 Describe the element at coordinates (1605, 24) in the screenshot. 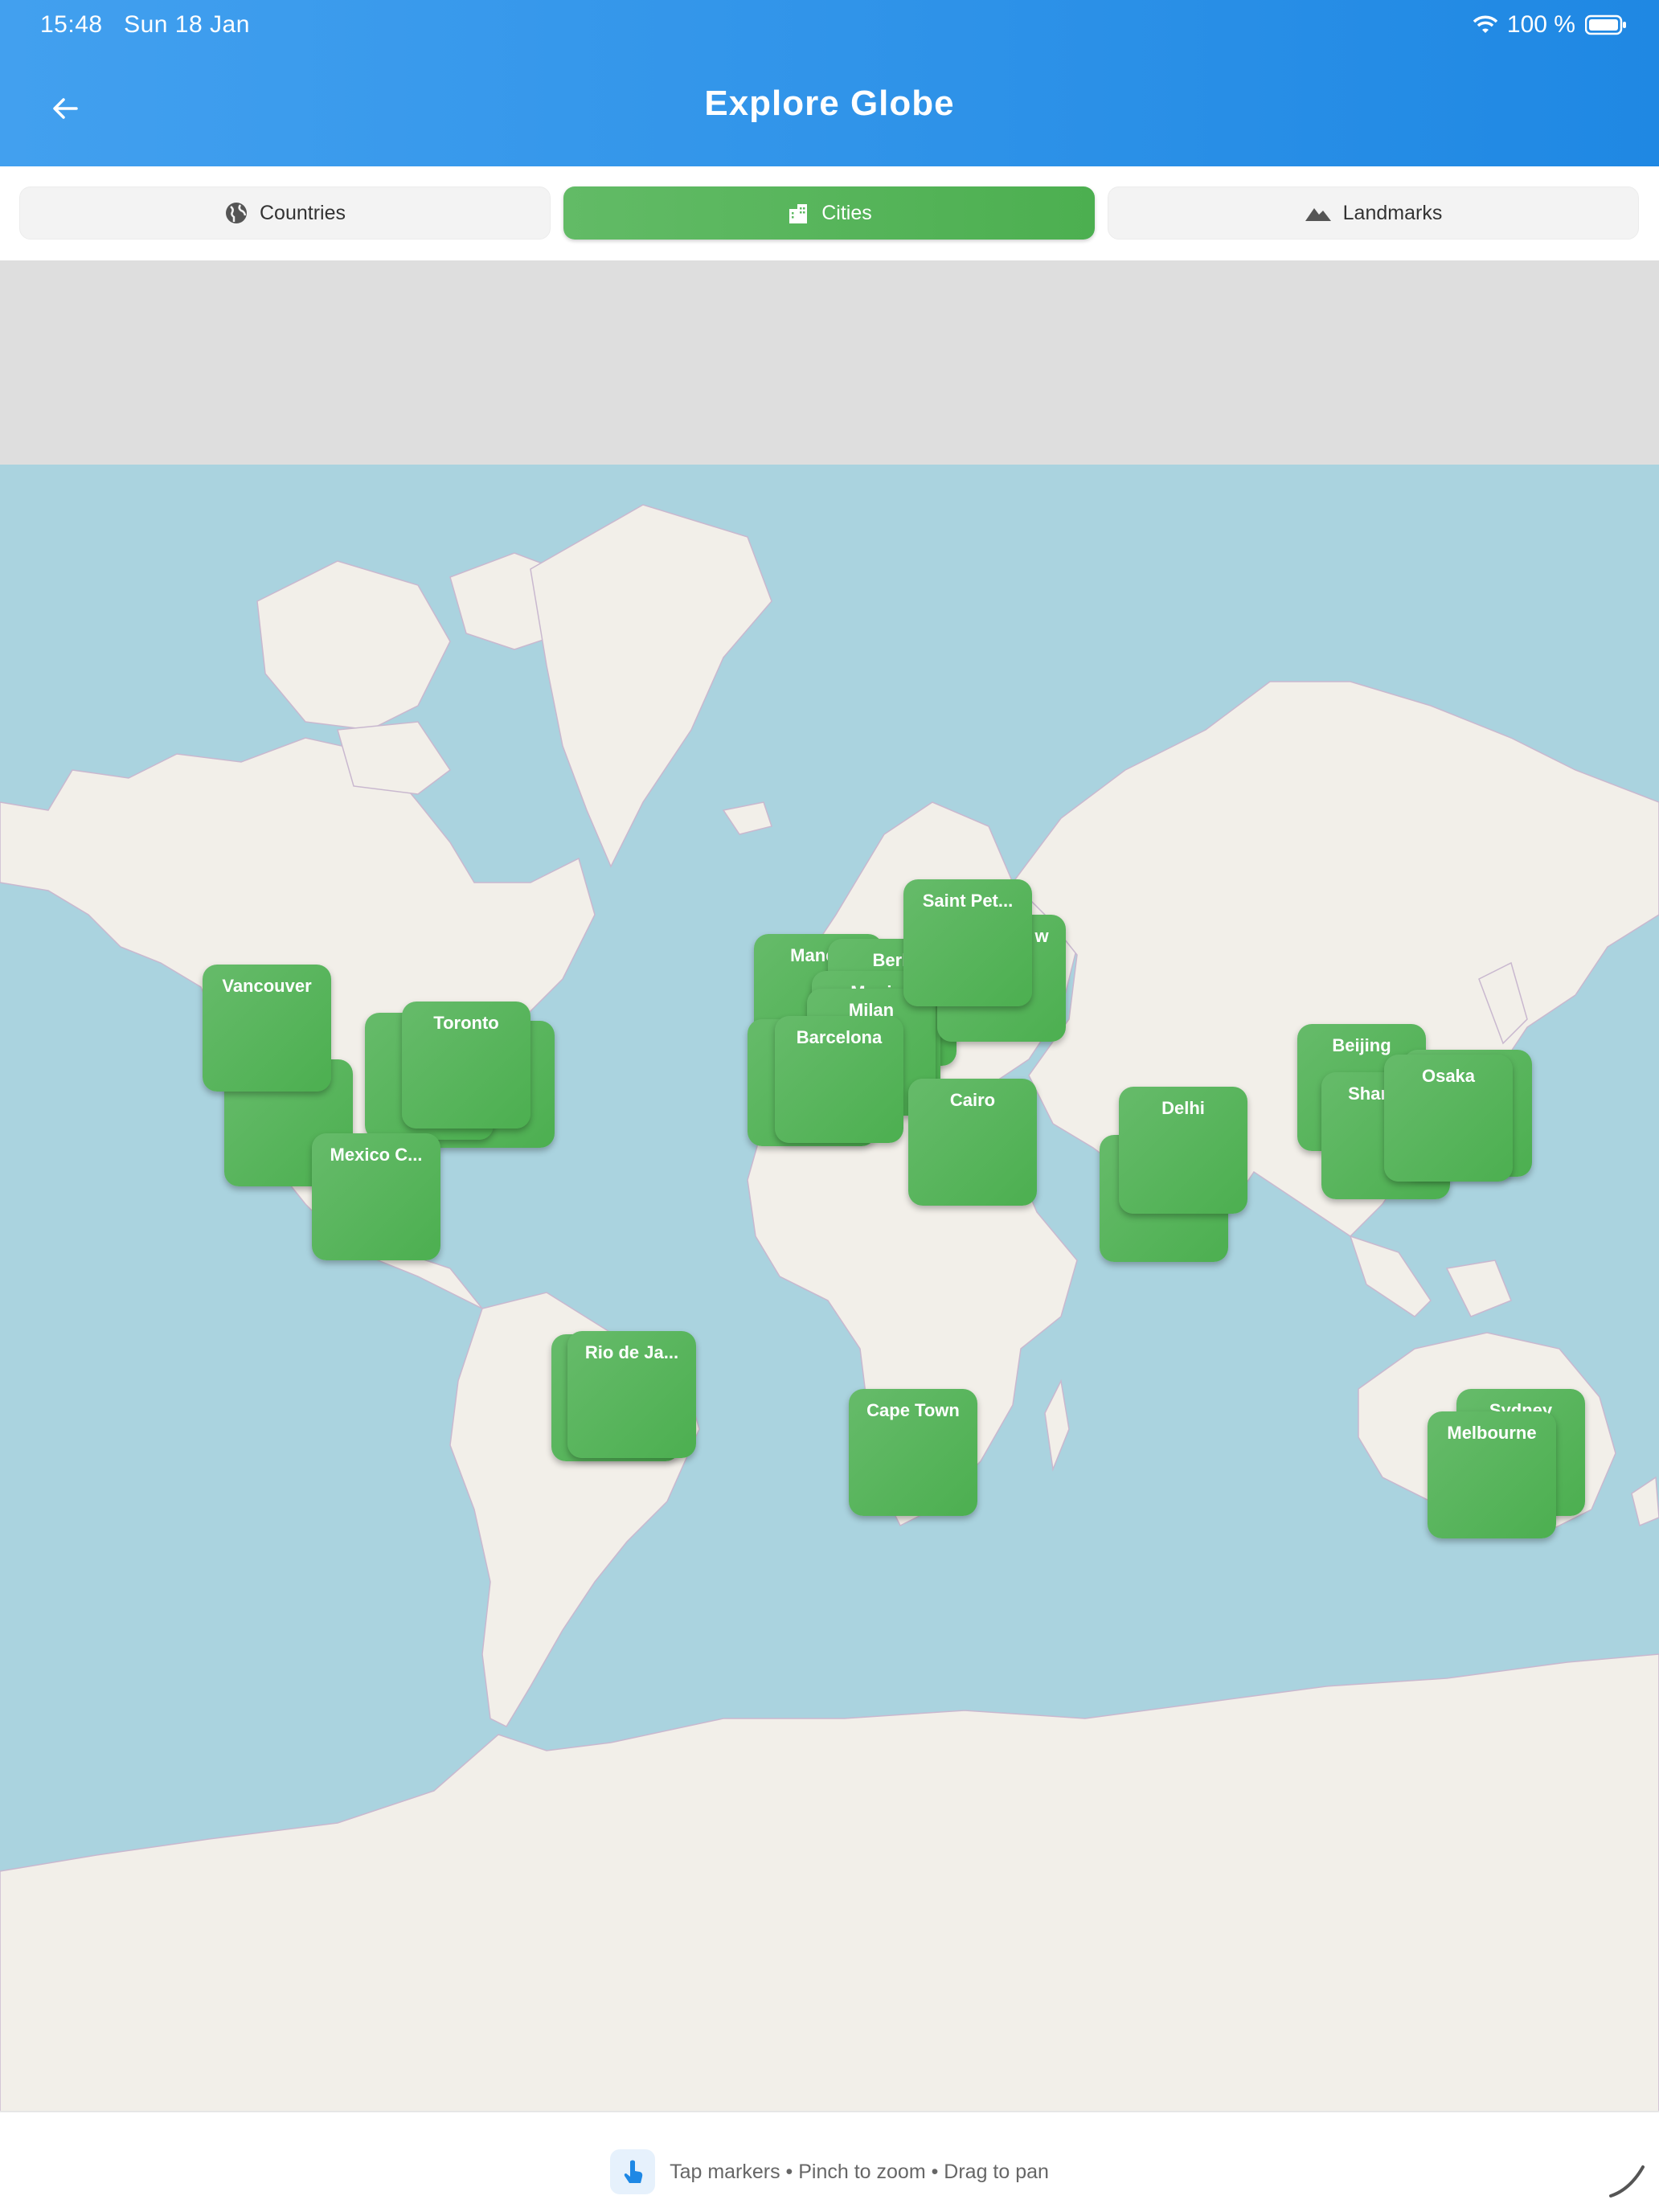

I see `battery-icon` at that location.